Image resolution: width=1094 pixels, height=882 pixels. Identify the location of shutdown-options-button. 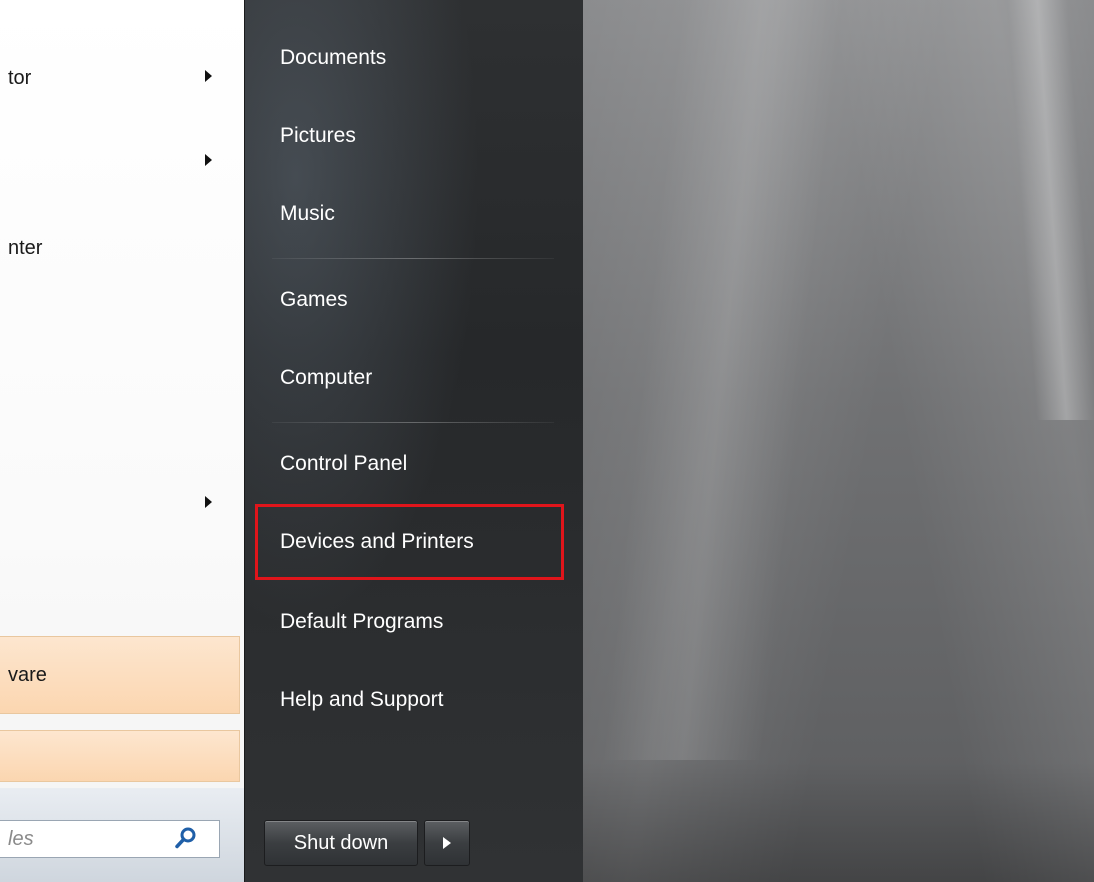
(447, 843).